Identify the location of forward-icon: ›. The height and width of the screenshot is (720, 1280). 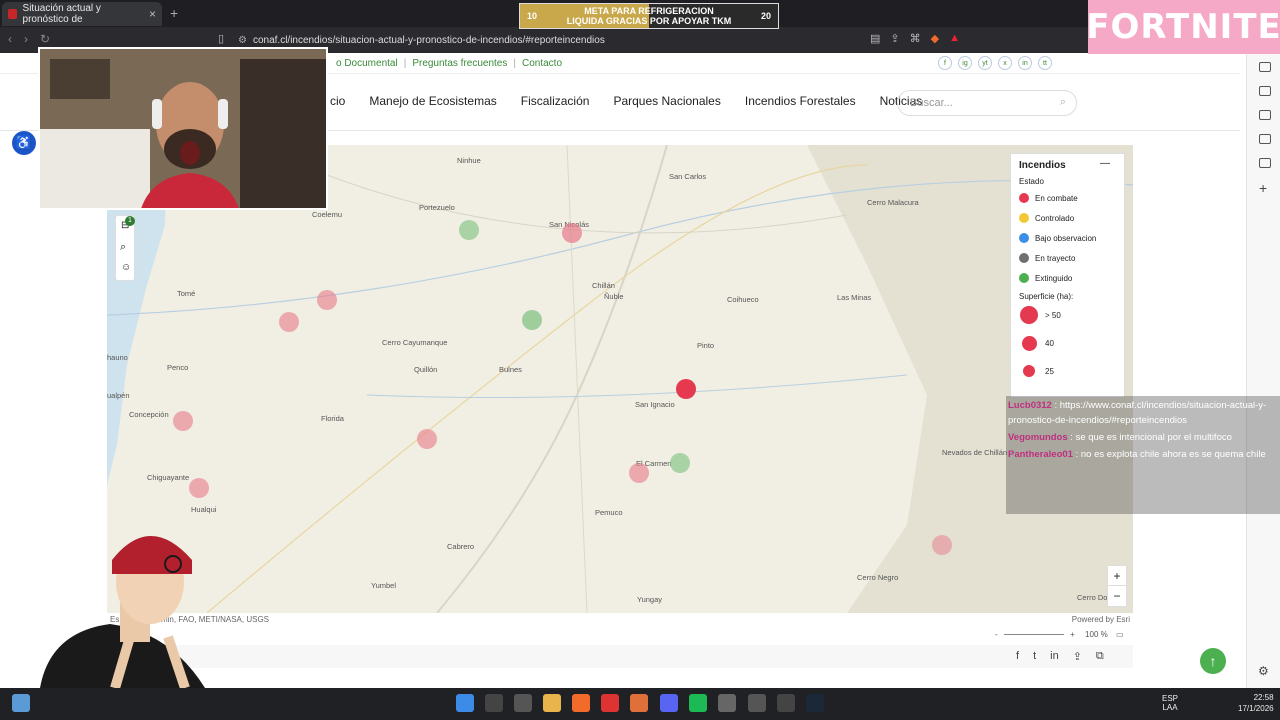
(26, 39).